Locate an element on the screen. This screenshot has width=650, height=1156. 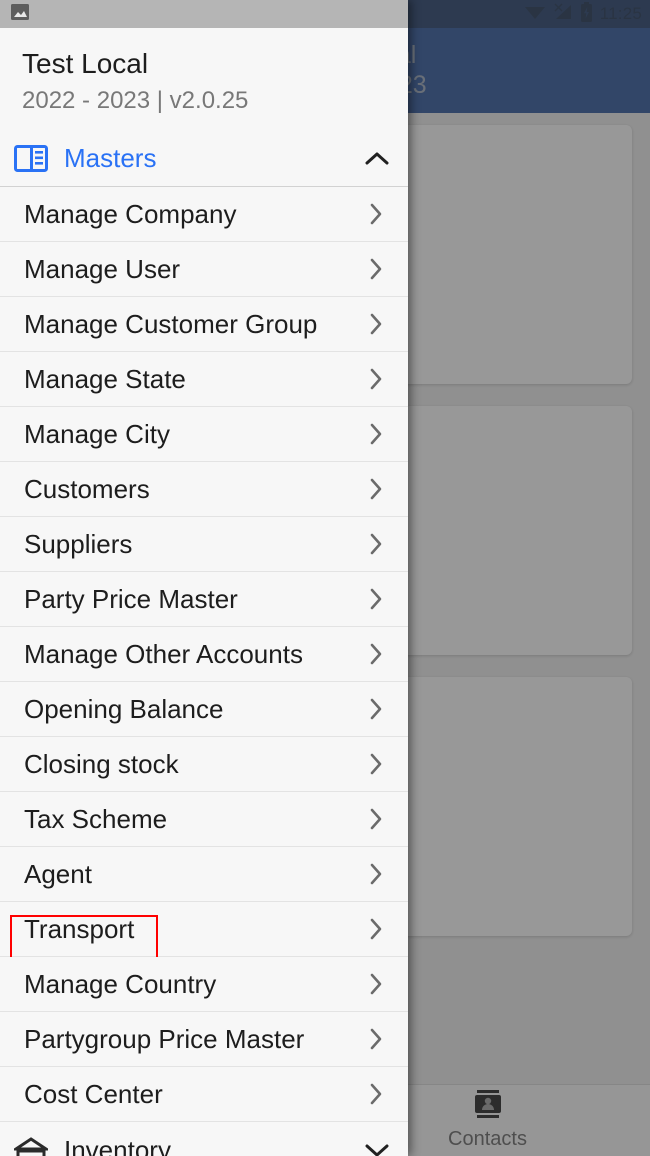
drawer-section-inventory: Inventory is located at coordinates (204, 1139).